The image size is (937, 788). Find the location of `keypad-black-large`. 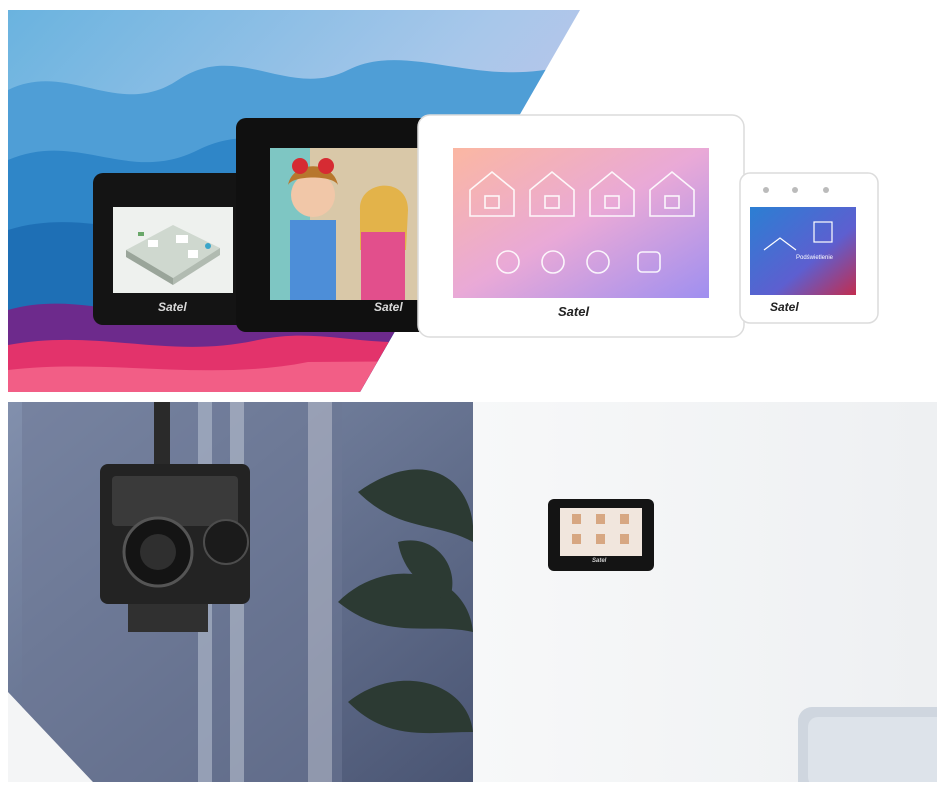

keypad-black-large is located at coordinates (336, 225).